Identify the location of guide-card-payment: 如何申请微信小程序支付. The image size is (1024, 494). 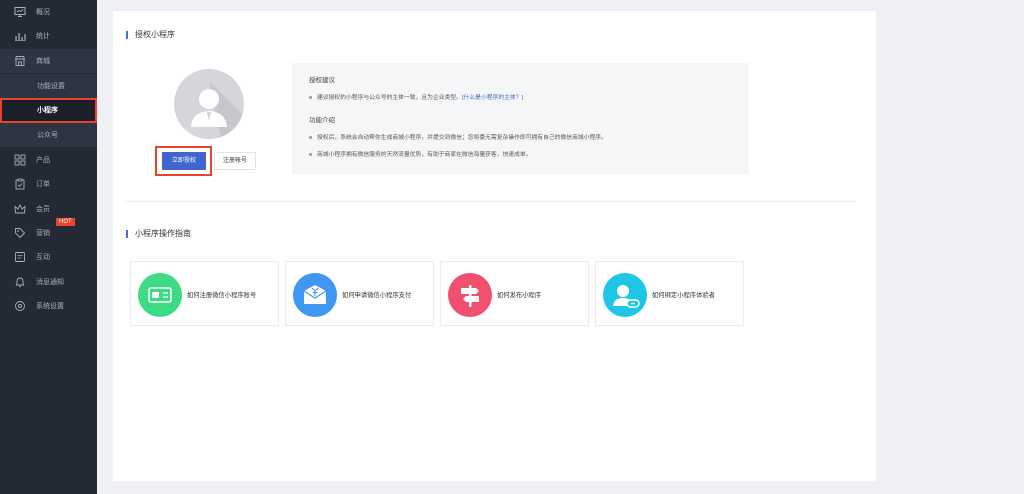
(359, 293).